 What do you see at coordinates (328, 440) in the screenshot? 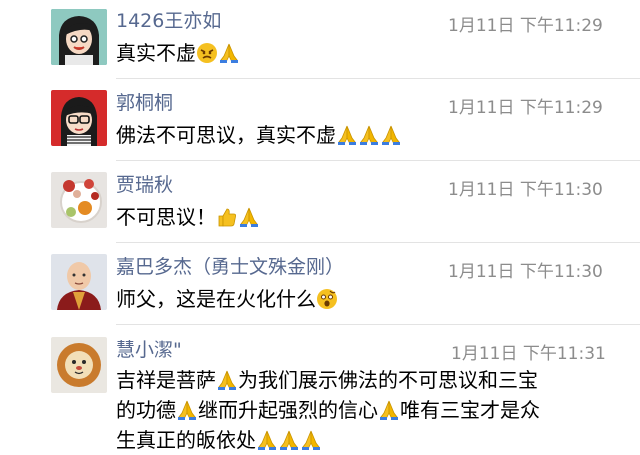
I see `message-line: 生真正的皈依处` at bounding box center [328, 440].